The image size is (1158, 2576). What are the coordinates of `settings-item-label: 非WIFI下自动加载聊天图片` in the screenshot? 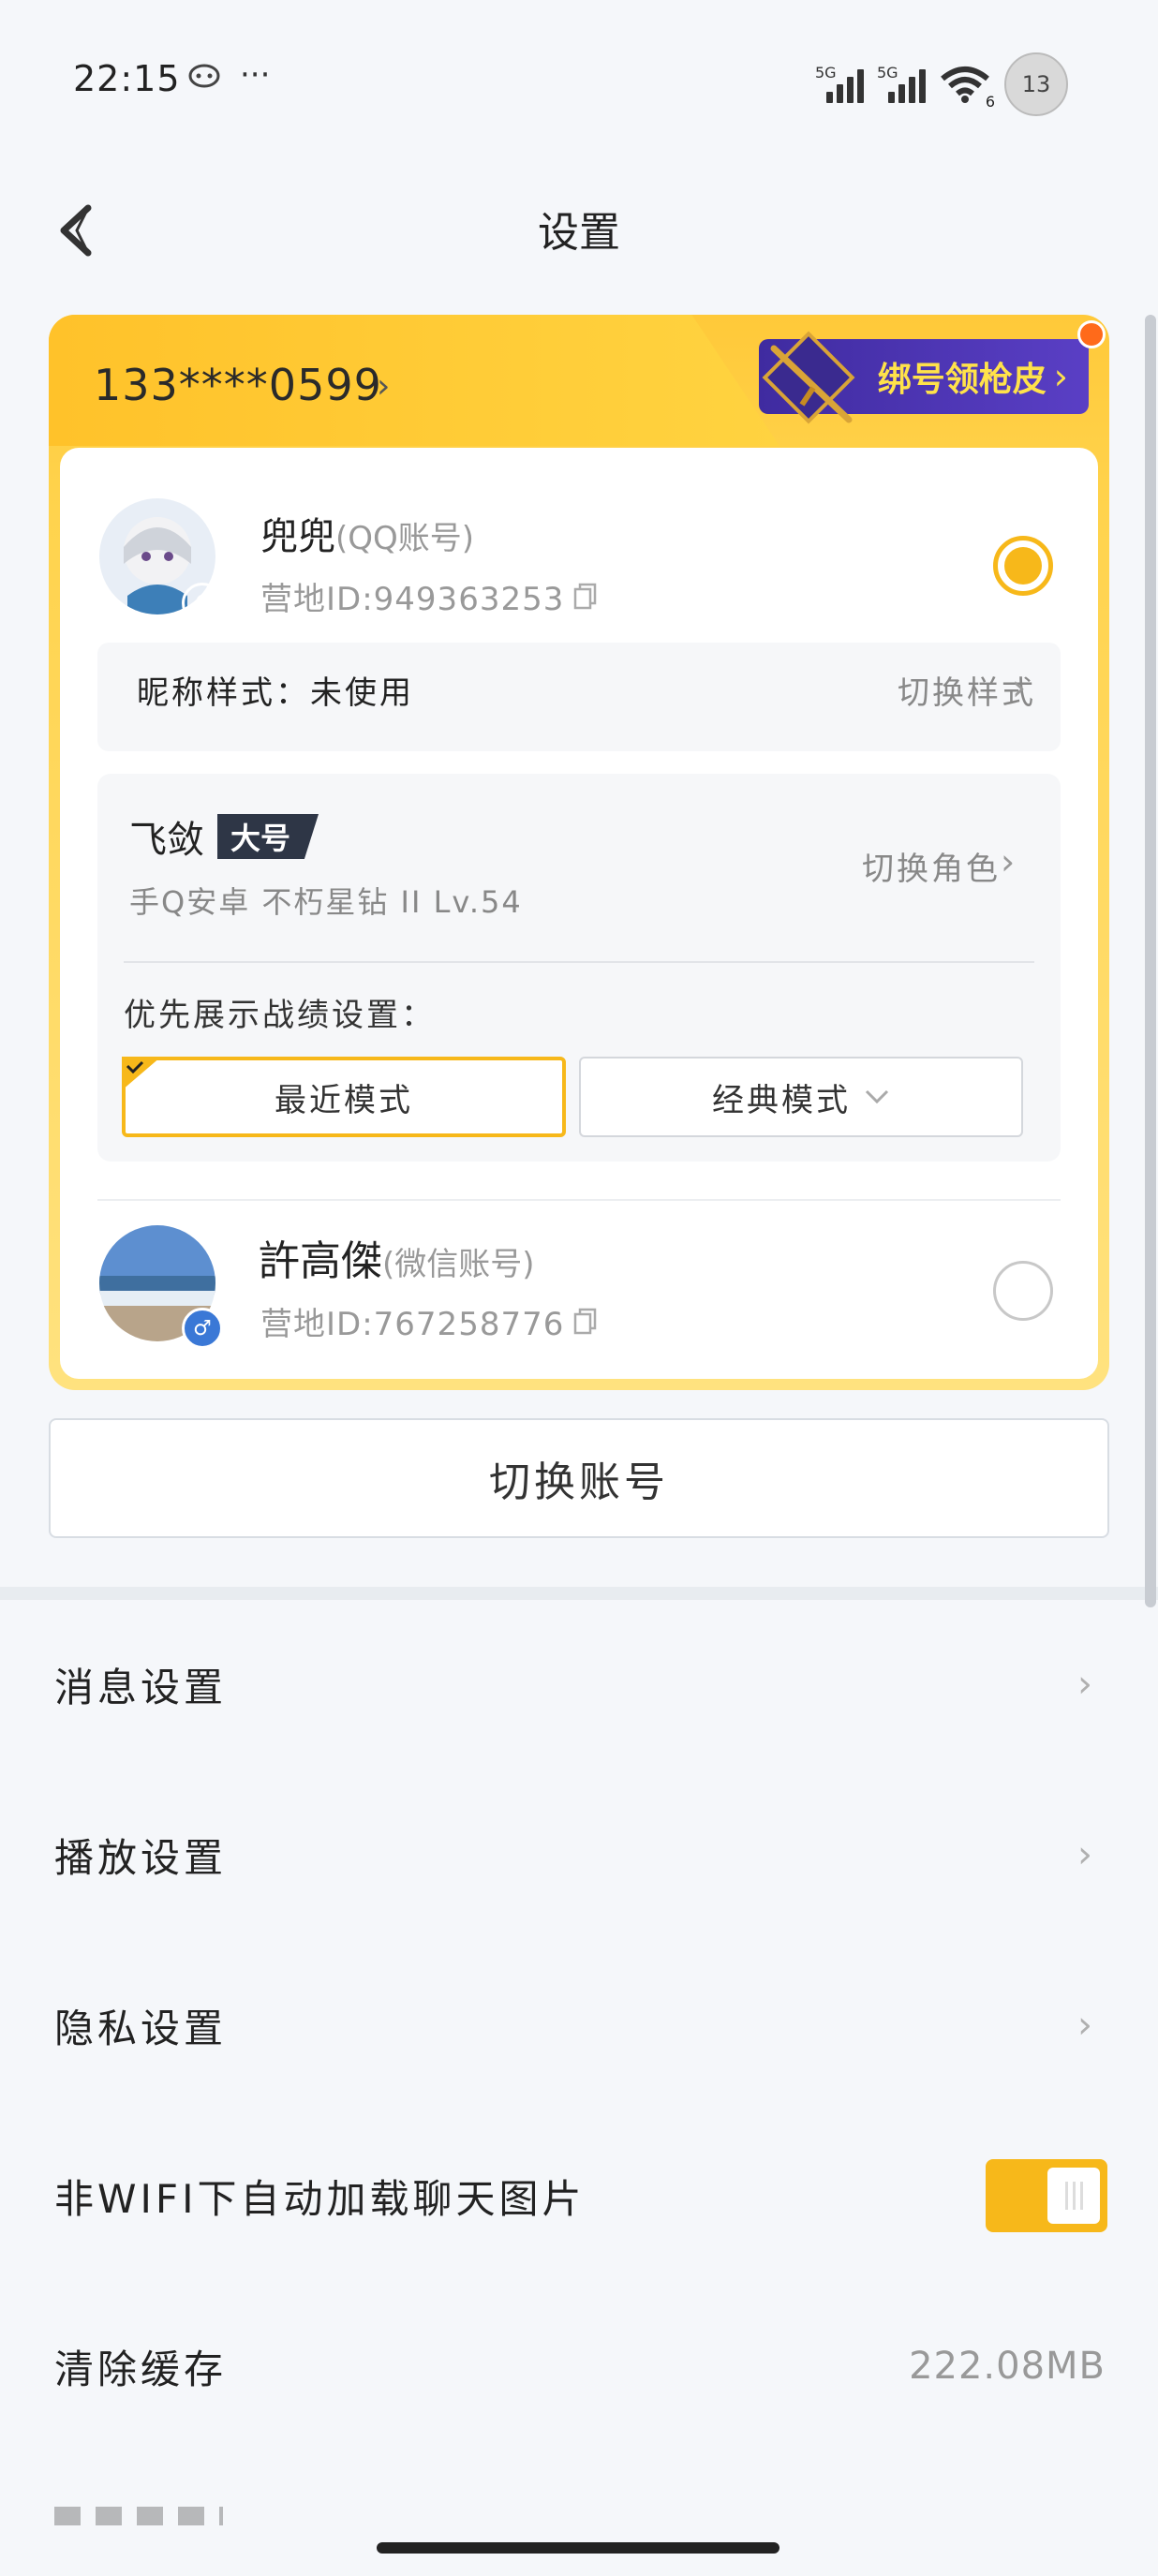 It's located at (320, 2198).